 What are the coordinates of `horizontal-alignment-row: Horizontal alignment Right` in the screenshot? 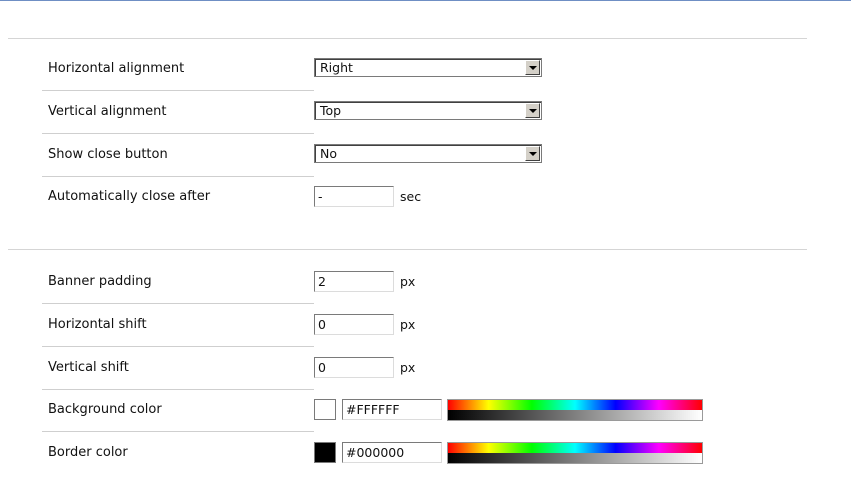 It's located at (425, 69).